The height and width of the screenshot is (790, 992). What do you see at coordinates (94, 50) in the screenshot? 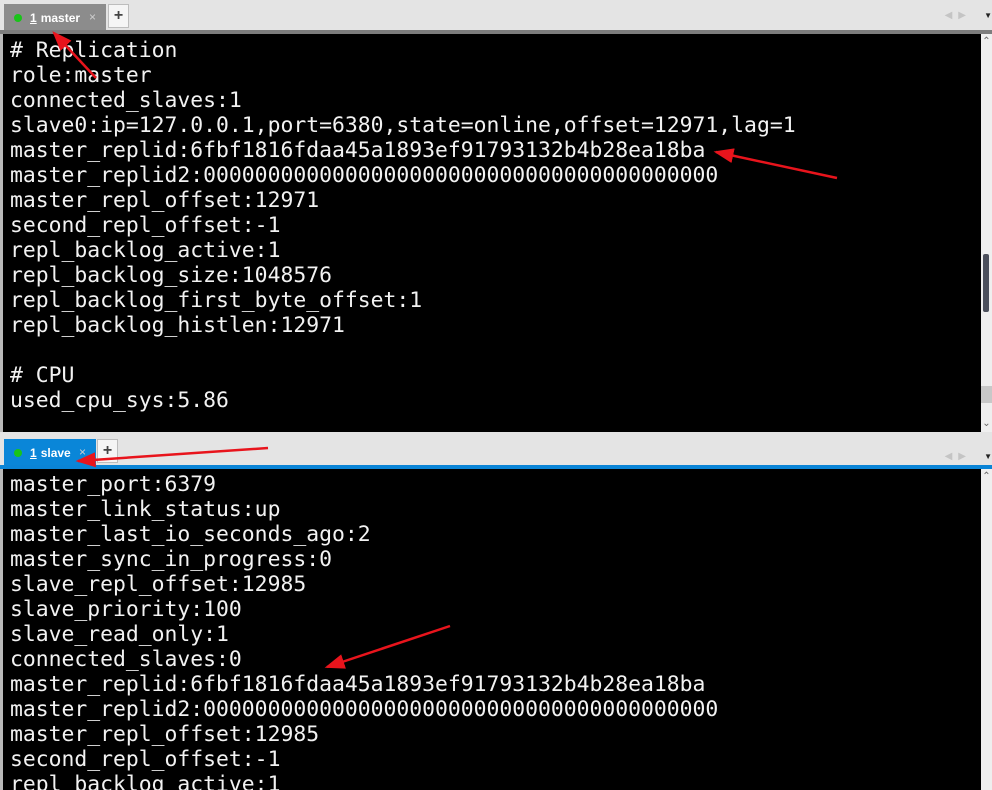
I see `terminal-line: # Replication` at bounding box center [94, 50].